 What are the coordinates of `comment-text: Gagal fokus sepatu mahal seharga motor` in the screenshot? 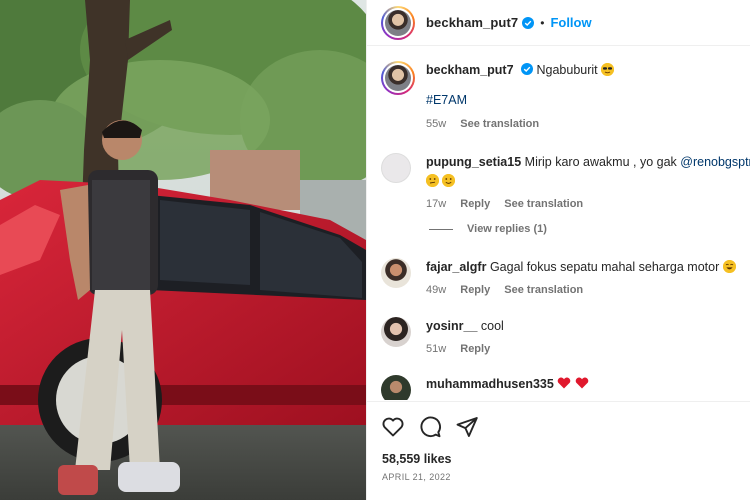 It's located at (604, 267).